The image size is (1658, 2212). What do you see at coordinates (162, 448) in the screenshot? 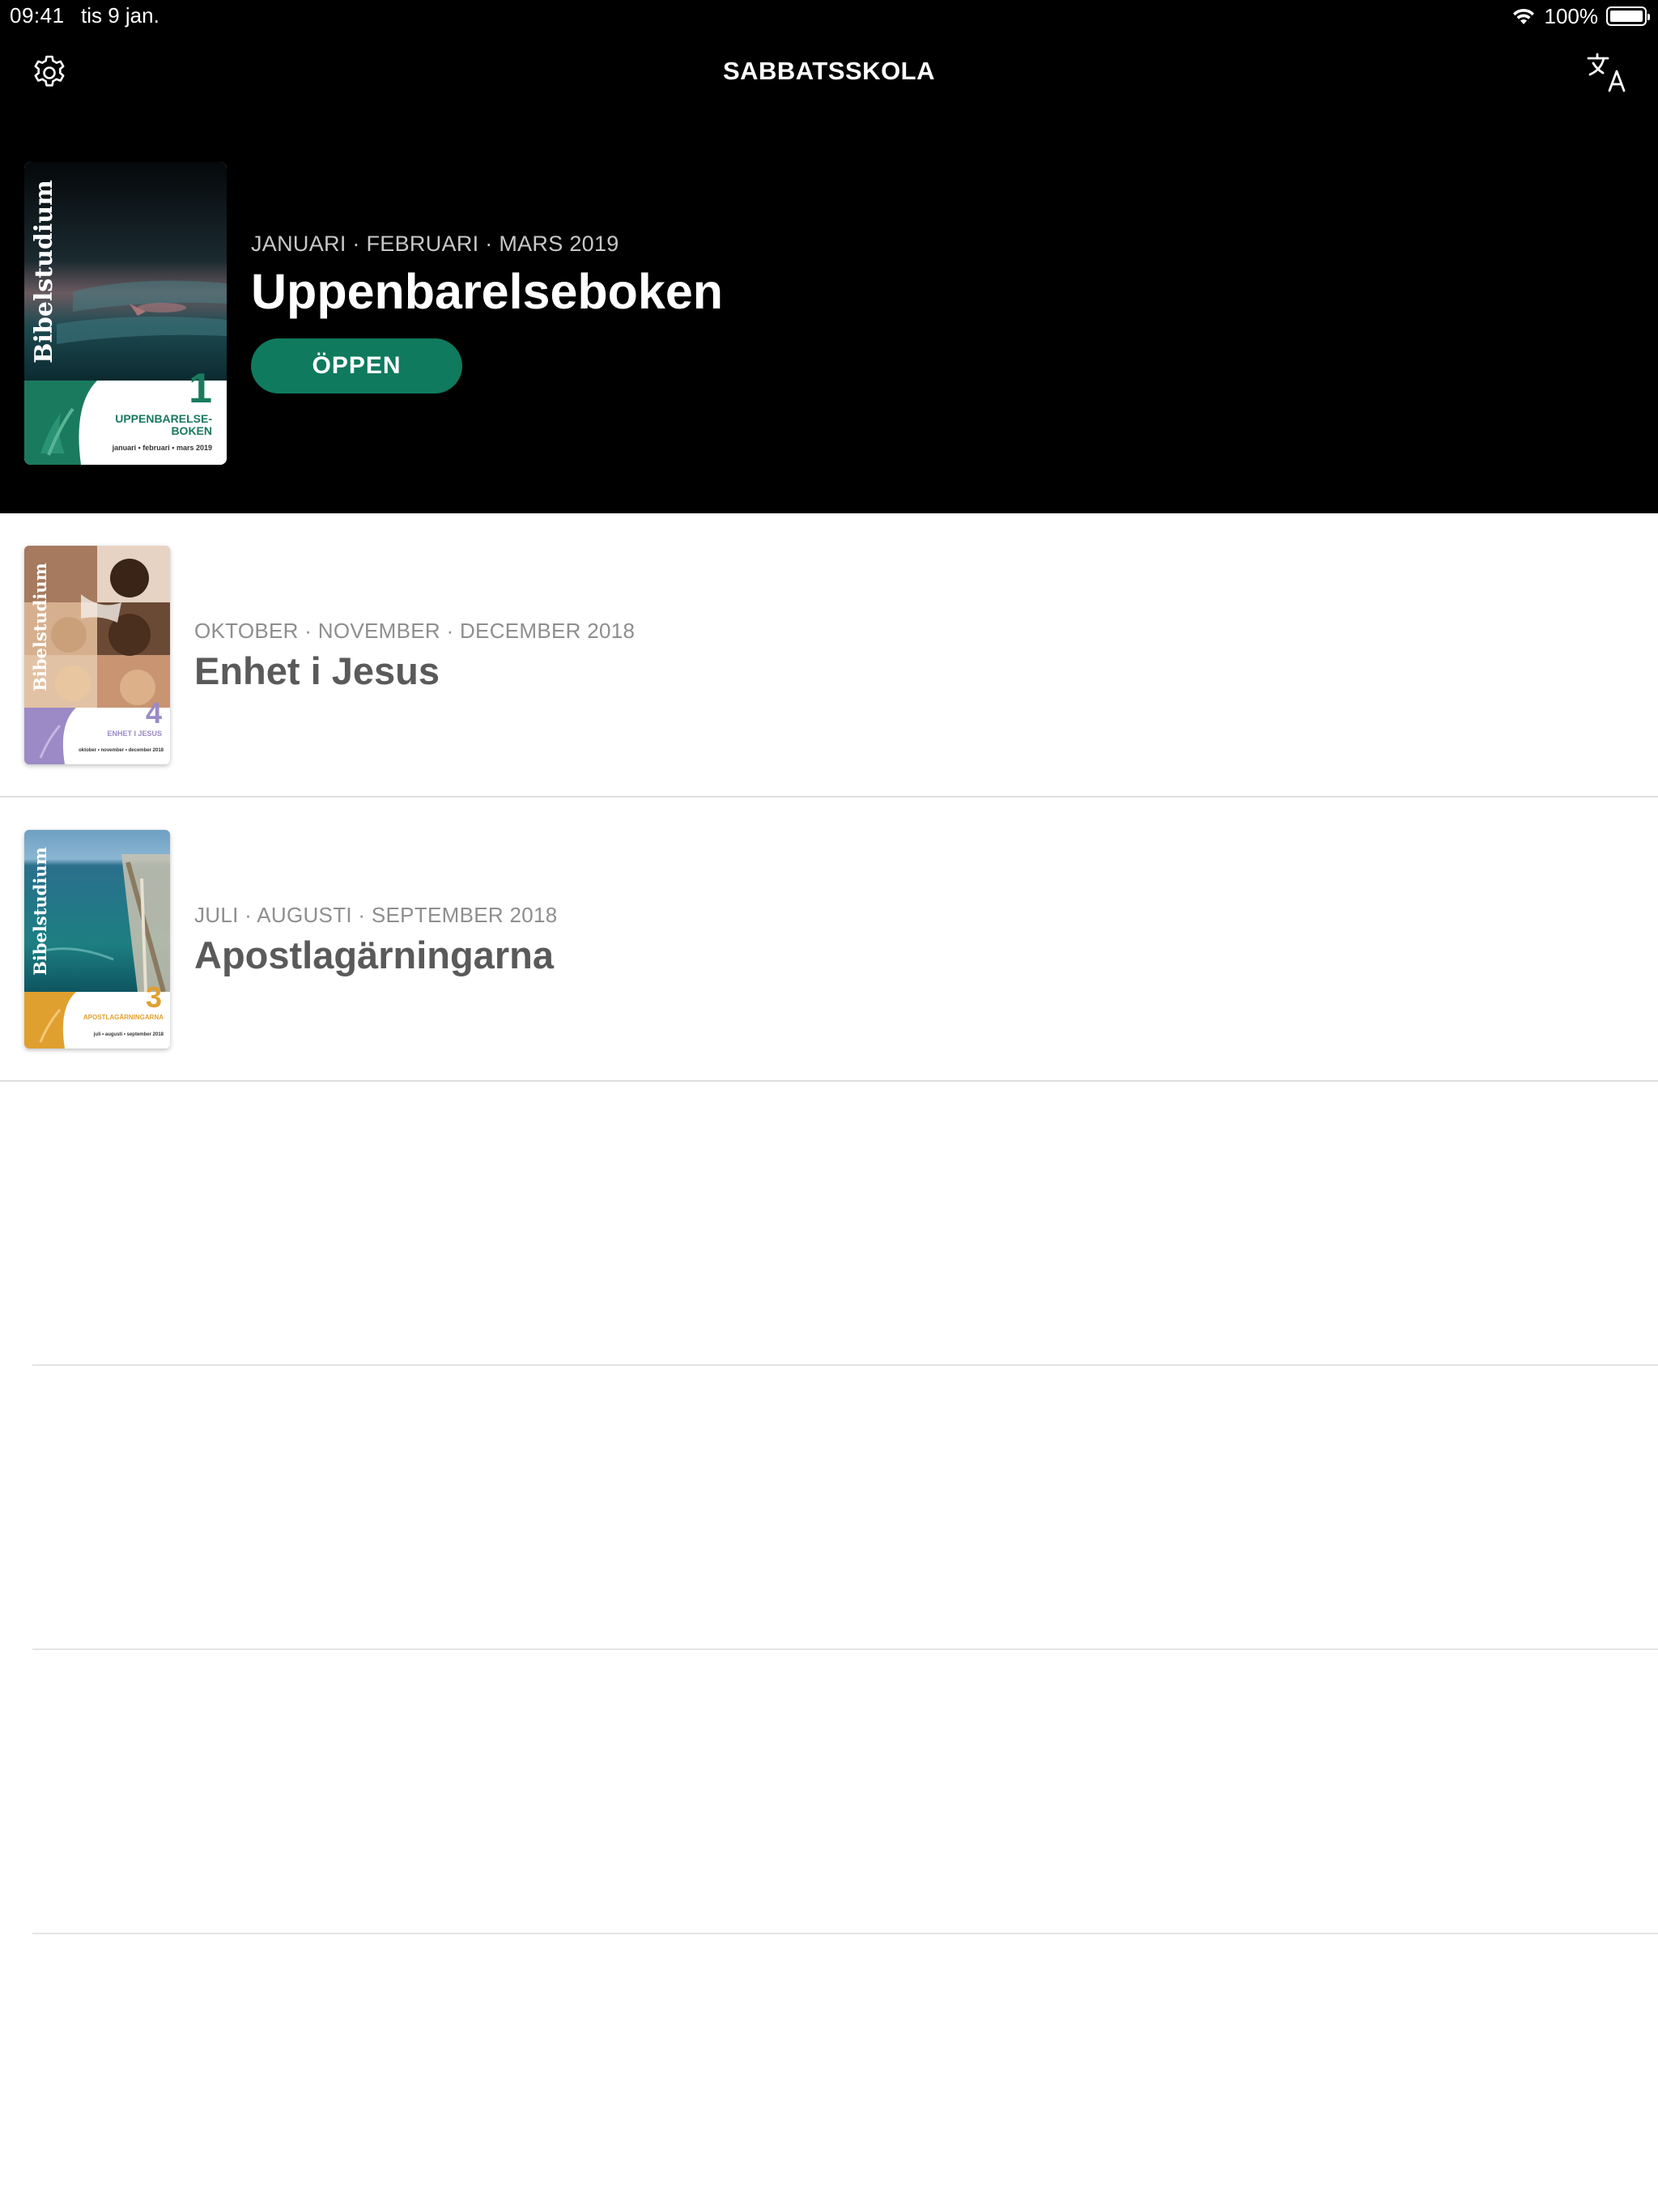
I see `cover-months: januari • februari • mars 2019` at bounding box center [162, 448].